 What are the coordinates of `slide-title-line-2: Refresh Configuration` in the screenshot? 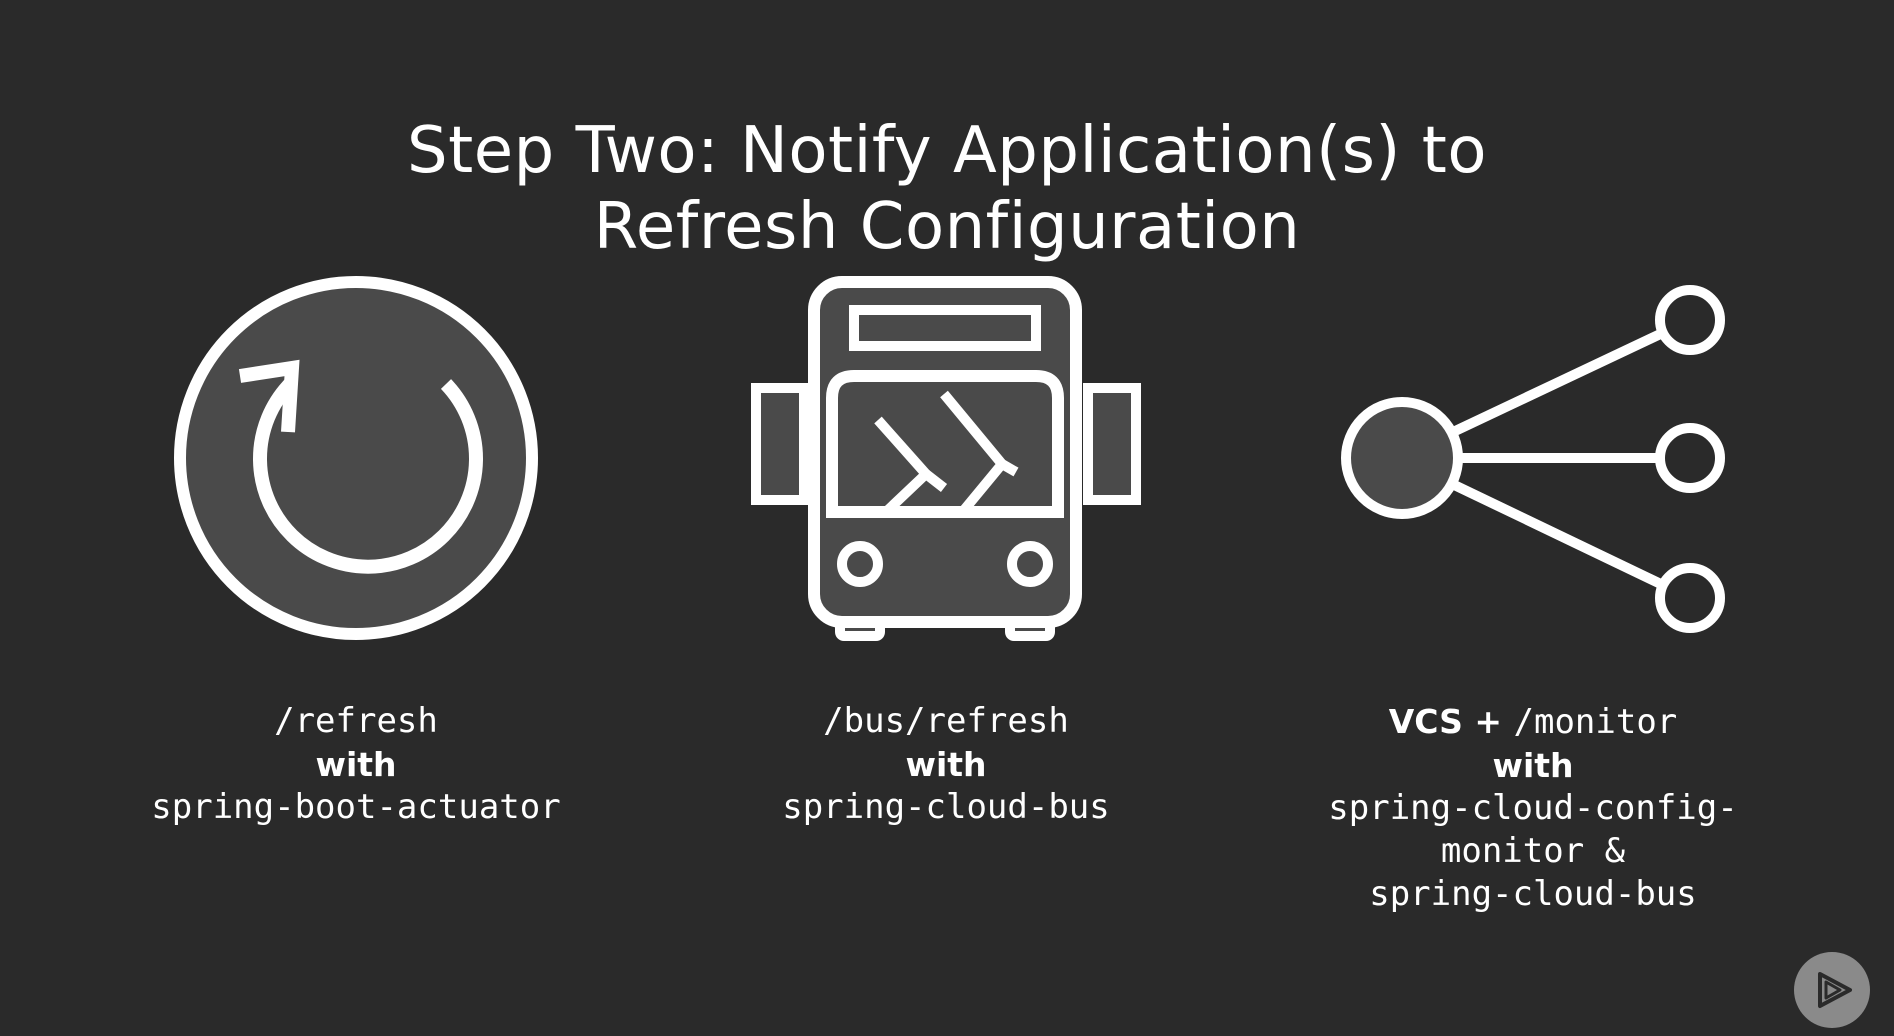 It's located at (947, 226).